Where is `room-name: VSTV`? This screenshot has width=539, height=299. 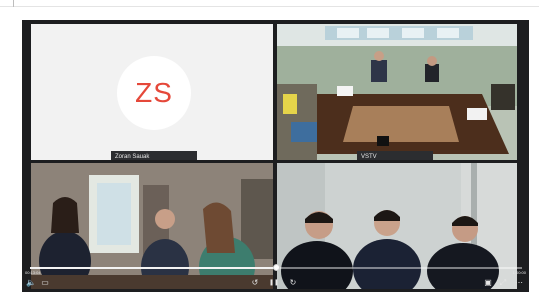 room-name: VSTV is located at coordinates (369, 157).